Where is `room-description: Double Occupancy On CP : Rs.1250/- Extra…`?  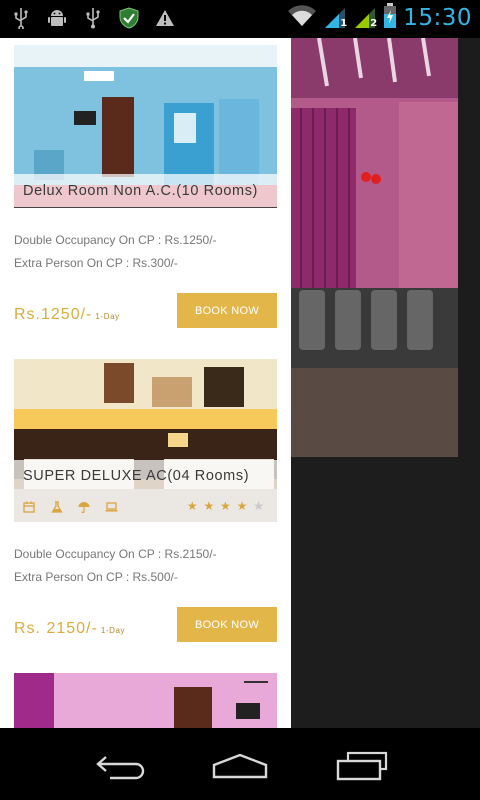
room-description: Double Occupancy On CP : Rs.1250/- Extra… is located at coordinates (145, 252).